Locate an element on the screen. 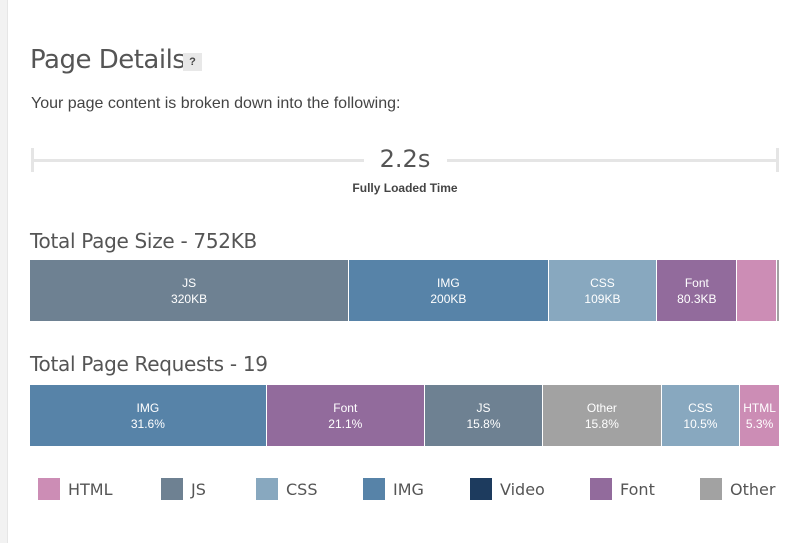 This screenshot has height=543, width=800. segment-value: 109KB is located at coordinates (602, 298).